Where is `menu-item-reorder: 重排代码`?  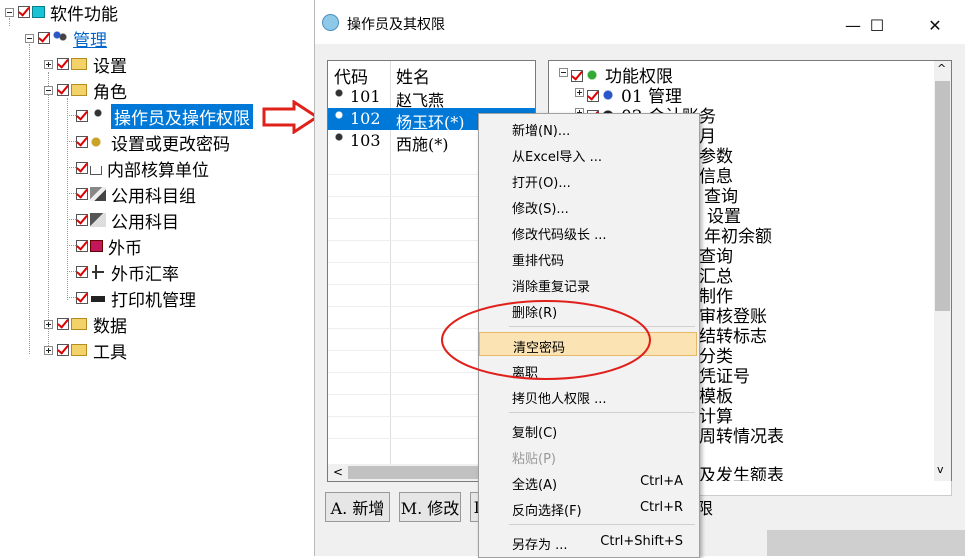 menu-item-reorder: 重排代码 is located at coordinates (588, 258).